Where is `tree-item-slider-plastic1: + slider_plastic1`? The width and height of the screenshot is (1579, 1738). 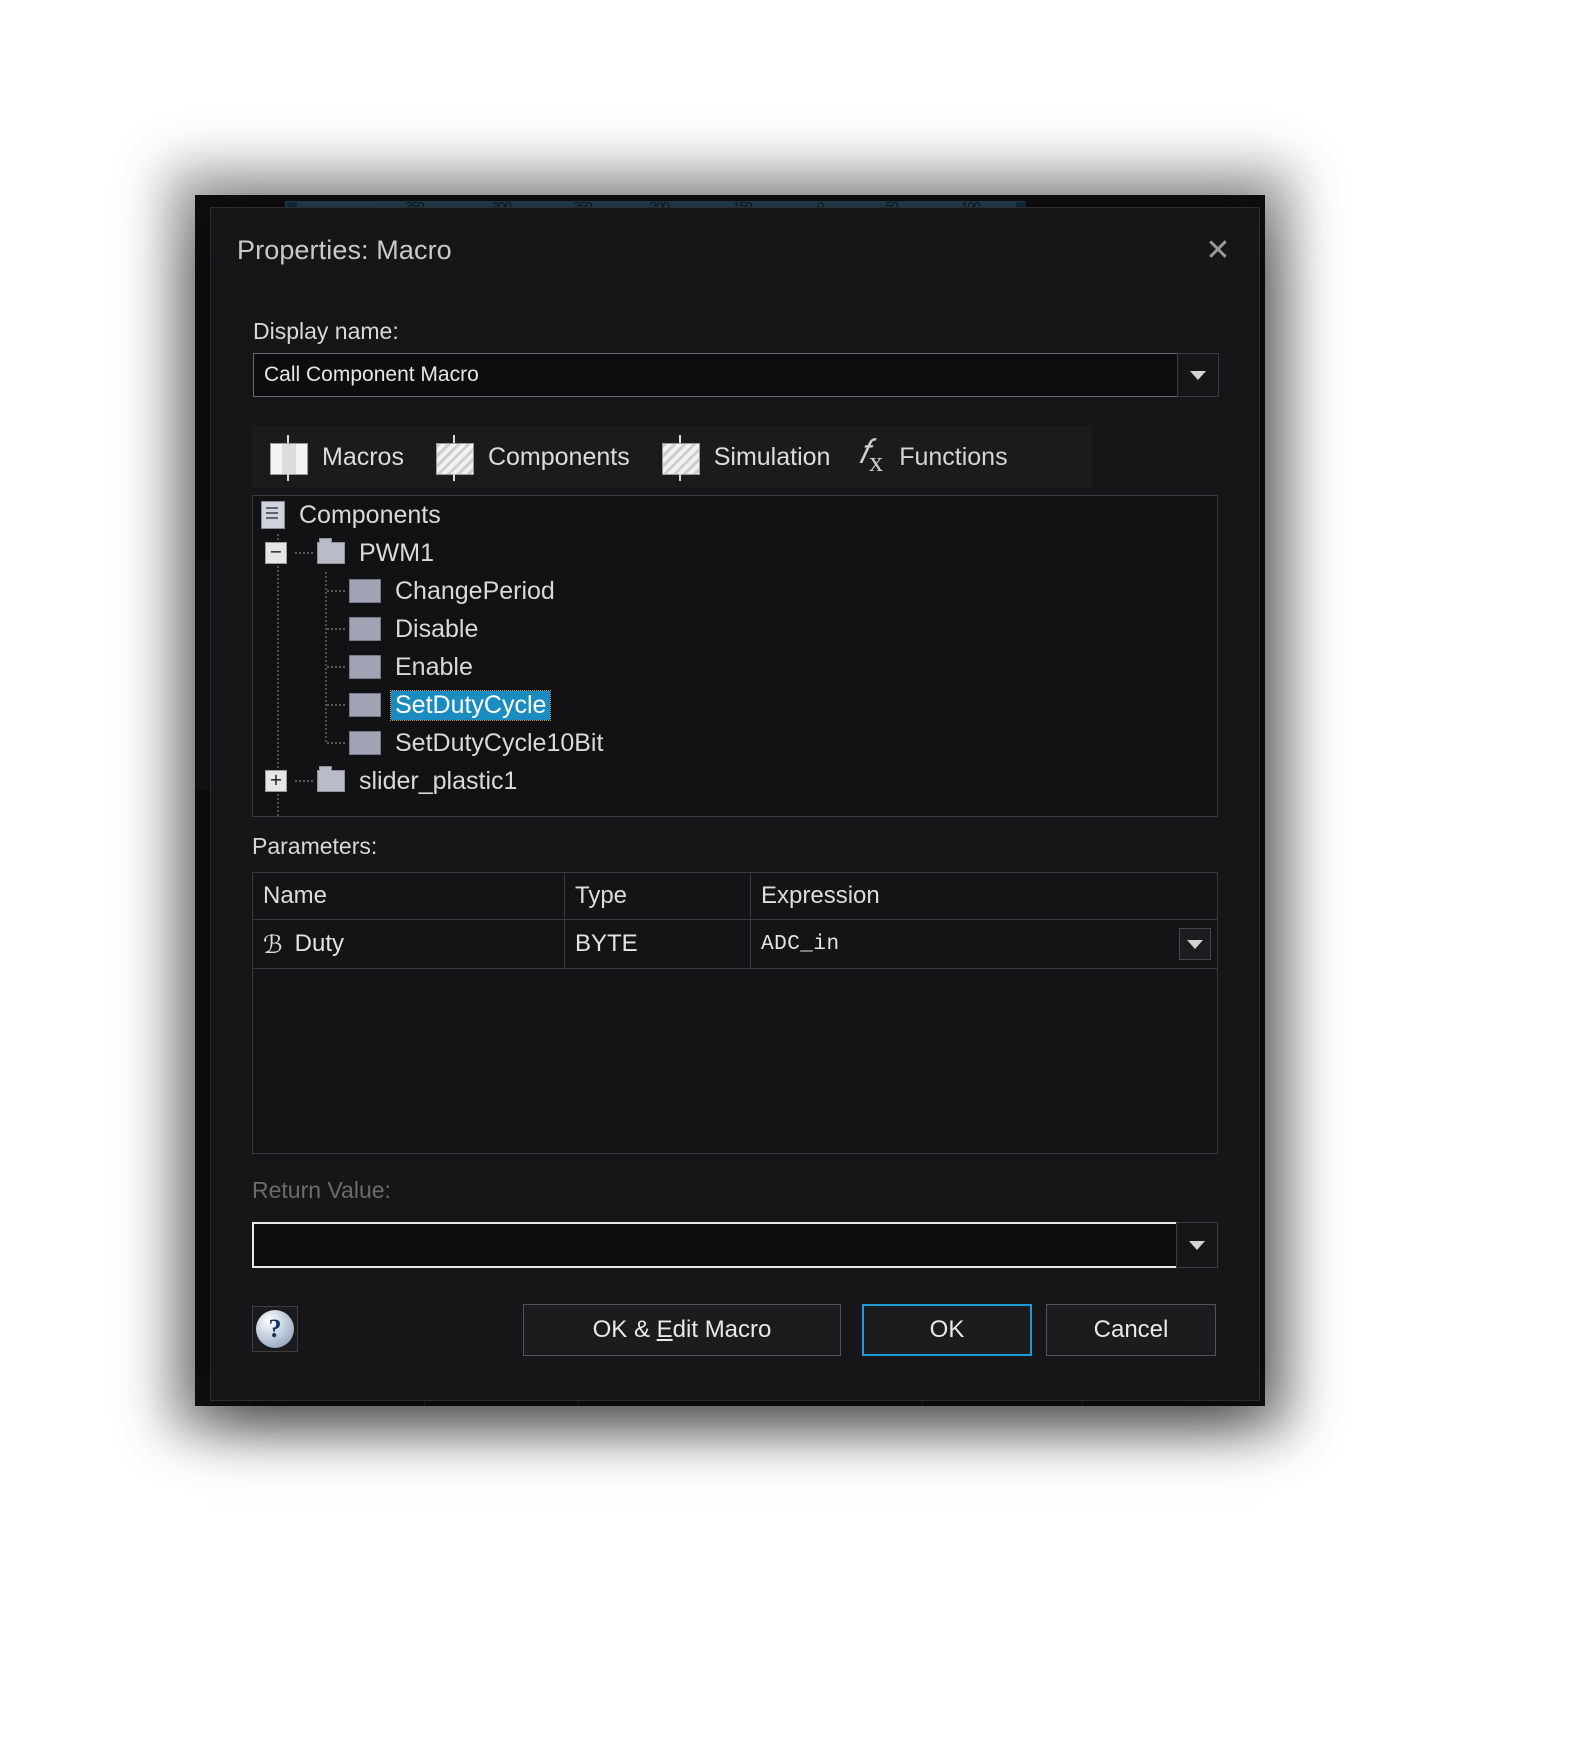
tree-item-slider-plastic1: + slider_plastic1 is located at coordinates (735, 781).